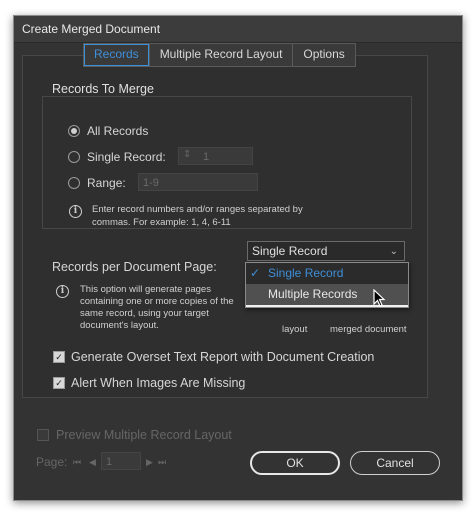 This screenshot has height=514, width=476. I want to click on last-page-icon: ⏭, so click(162, 462).